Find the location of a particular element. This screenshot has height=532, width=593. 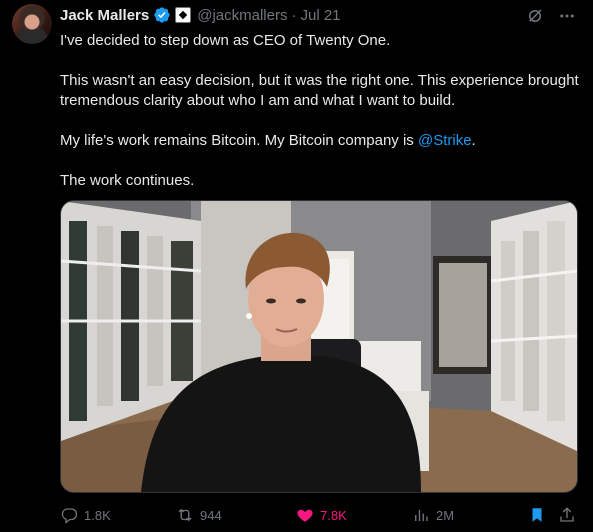

views-button: 2M is located at coordinates (433, 515).